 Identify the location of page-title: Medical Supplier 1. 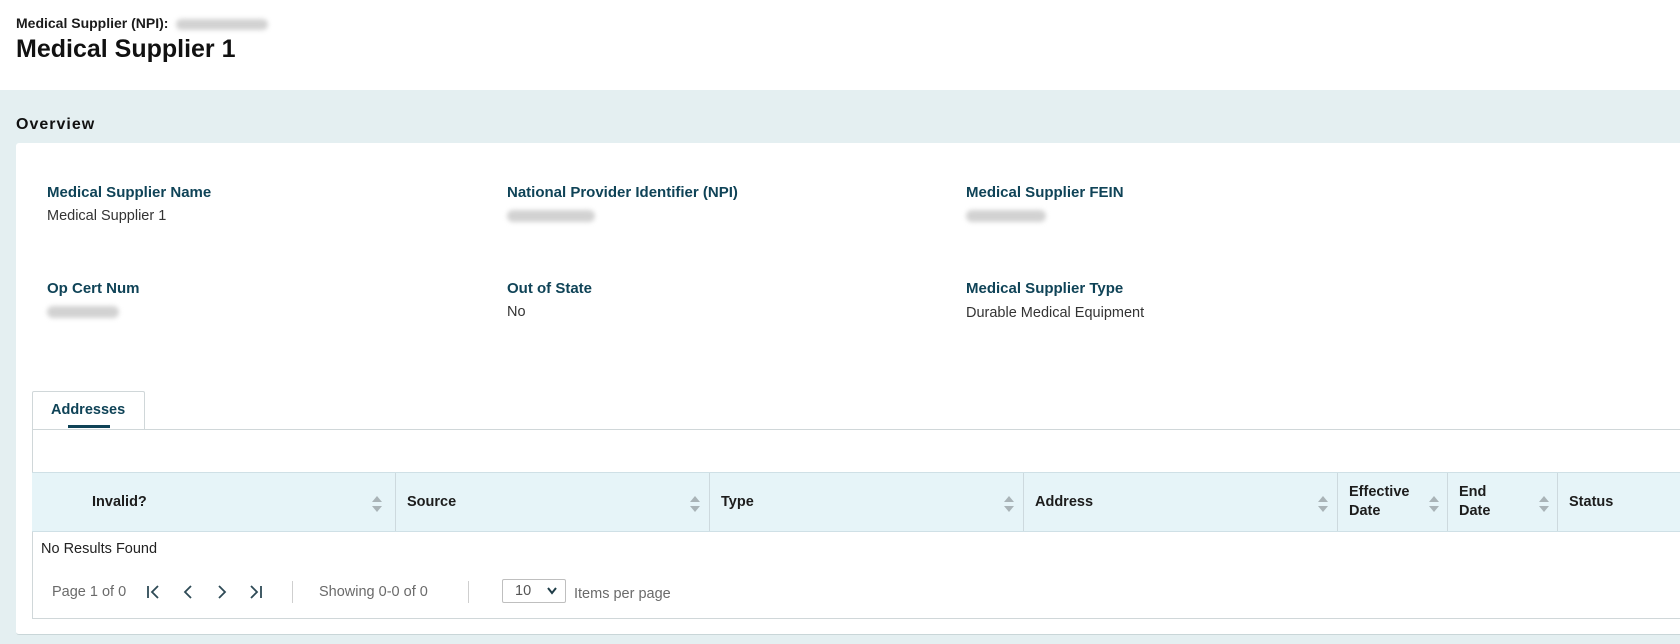
(126, 49).